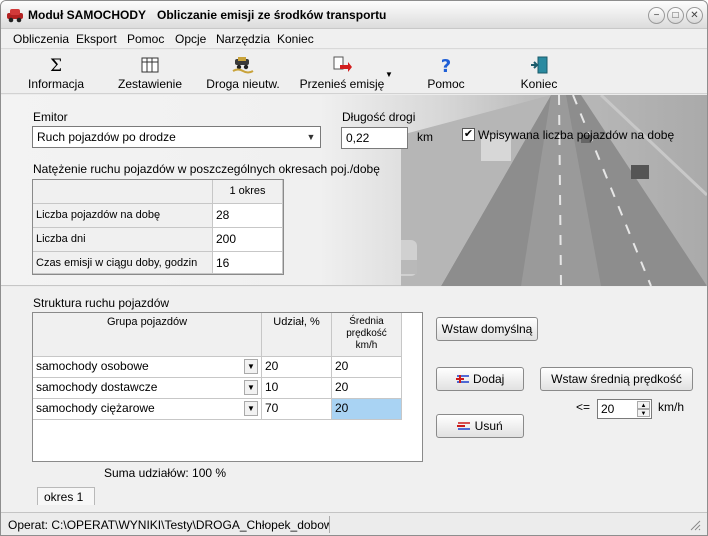  I want to click on road-length-input: 0,22, so click(374, 138).